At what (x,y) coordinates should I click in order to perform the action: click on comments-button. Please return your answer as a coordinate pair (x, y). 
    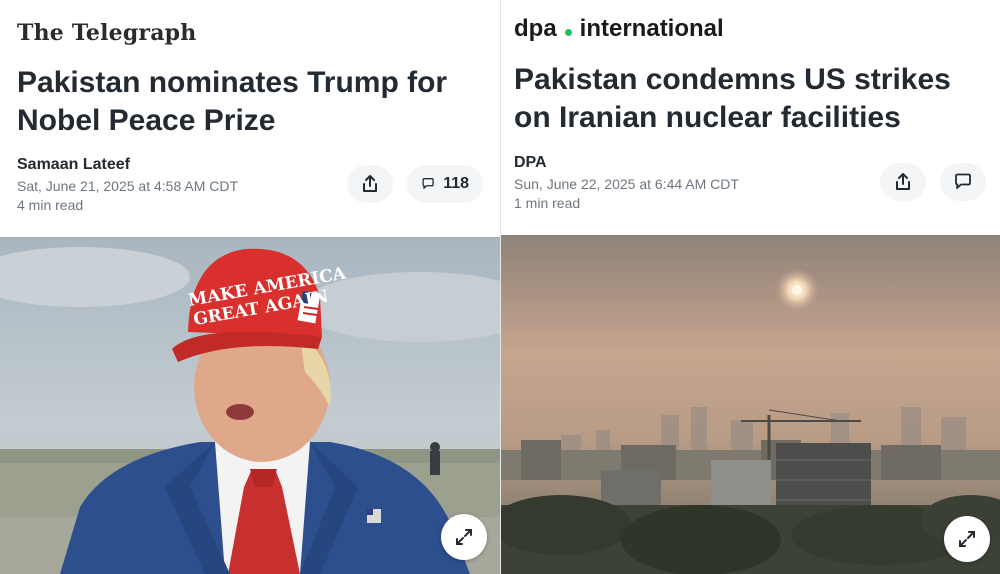
    Looking at the image, I should click on (963, 182).